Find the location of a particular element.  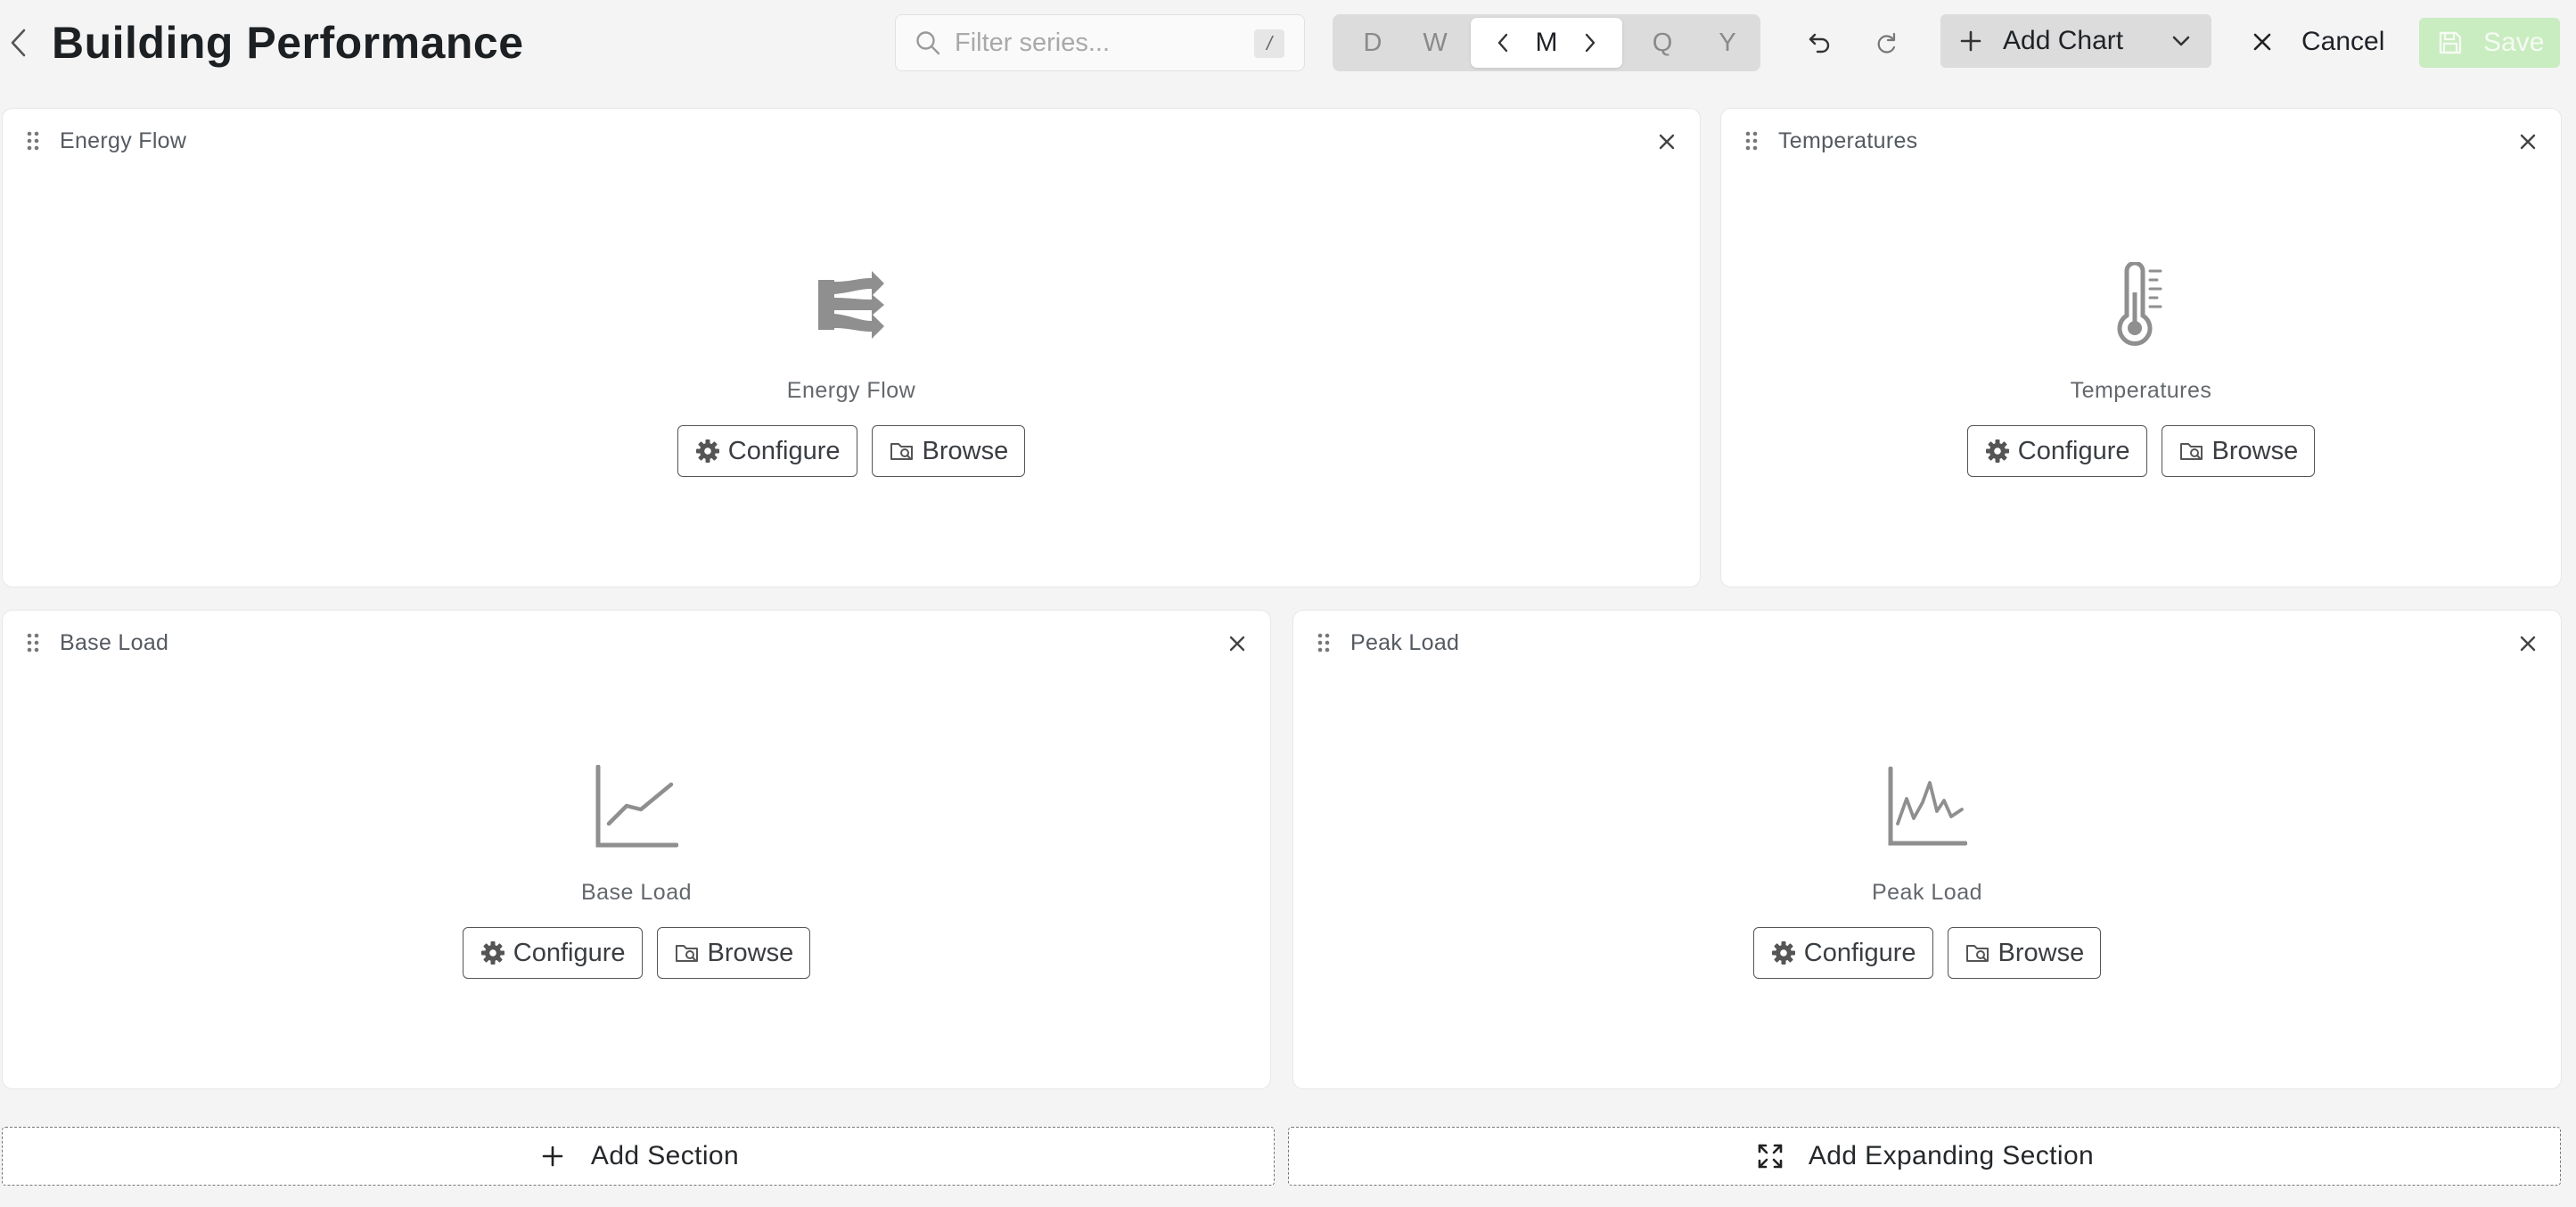

period-month: M is located at coordinates (1546, 42).